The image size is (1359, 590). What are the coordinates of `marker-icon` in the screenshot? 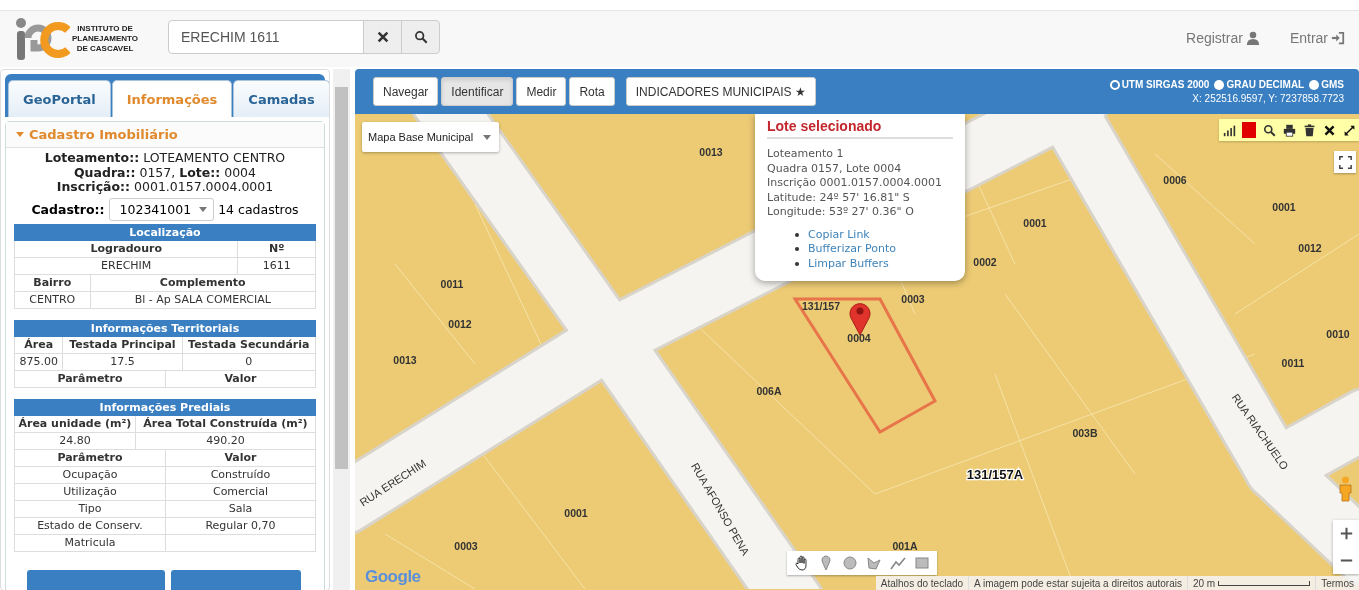 It's located at (826, 563).